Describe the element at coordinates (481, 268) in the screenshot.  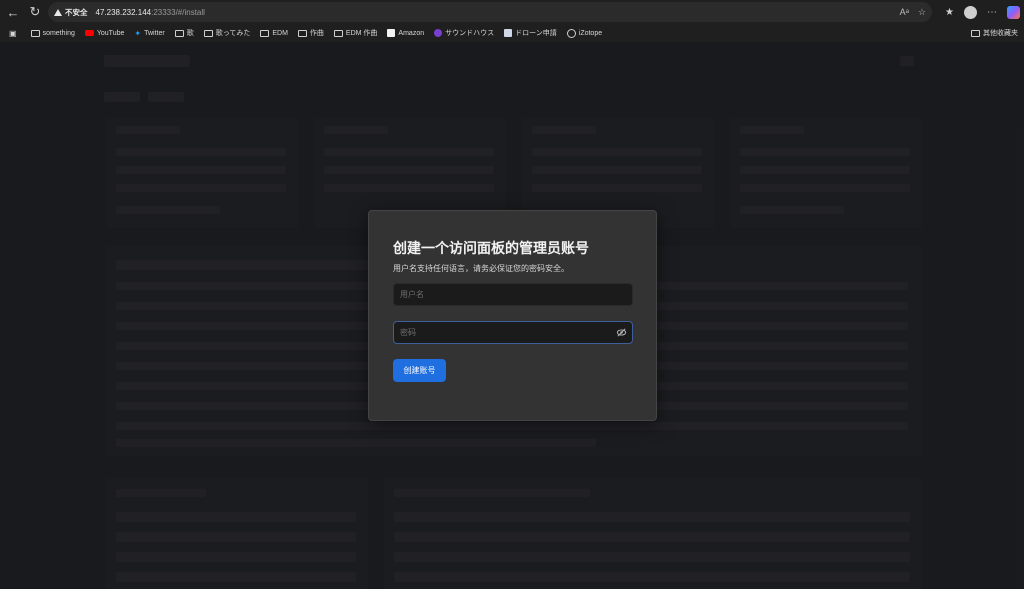
I see `dialog-description: 用户名支持任何语言，请务必保证您的密码安全。` at that location.